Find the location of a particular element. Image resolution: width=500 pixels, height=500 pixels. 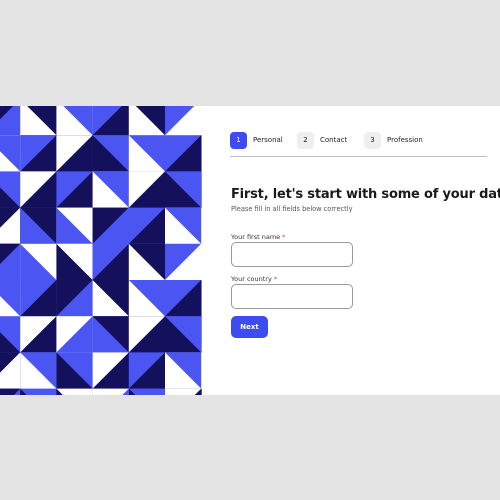

step-number: 3 is located at coordinates (372, 140).